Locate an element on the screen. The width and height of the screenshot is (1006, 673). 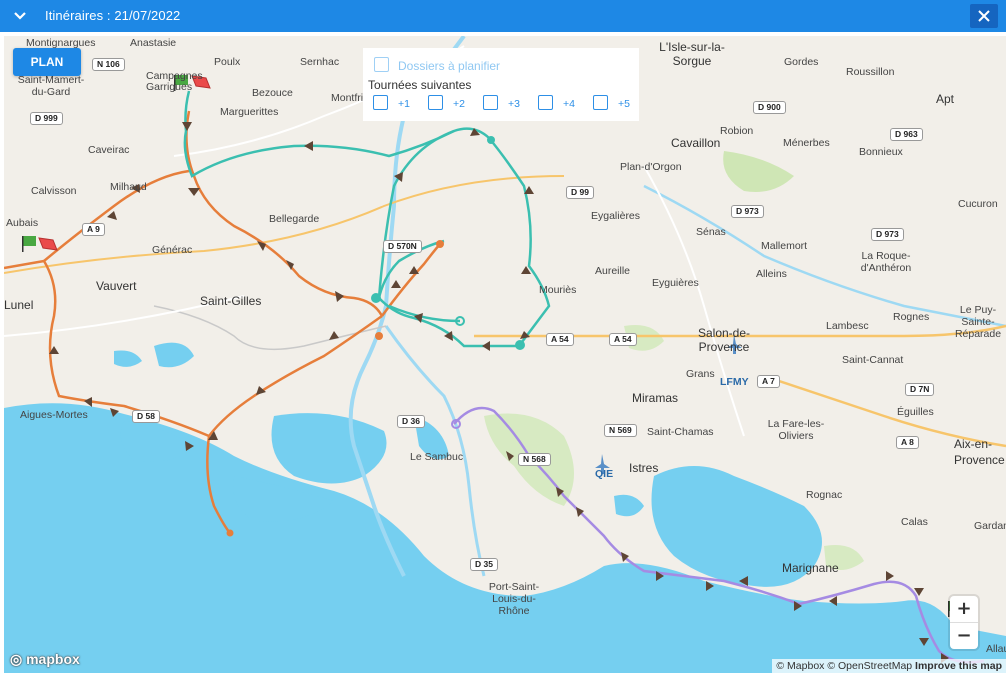
next-plus3-label: +3 is located at coordinates (514, 104).